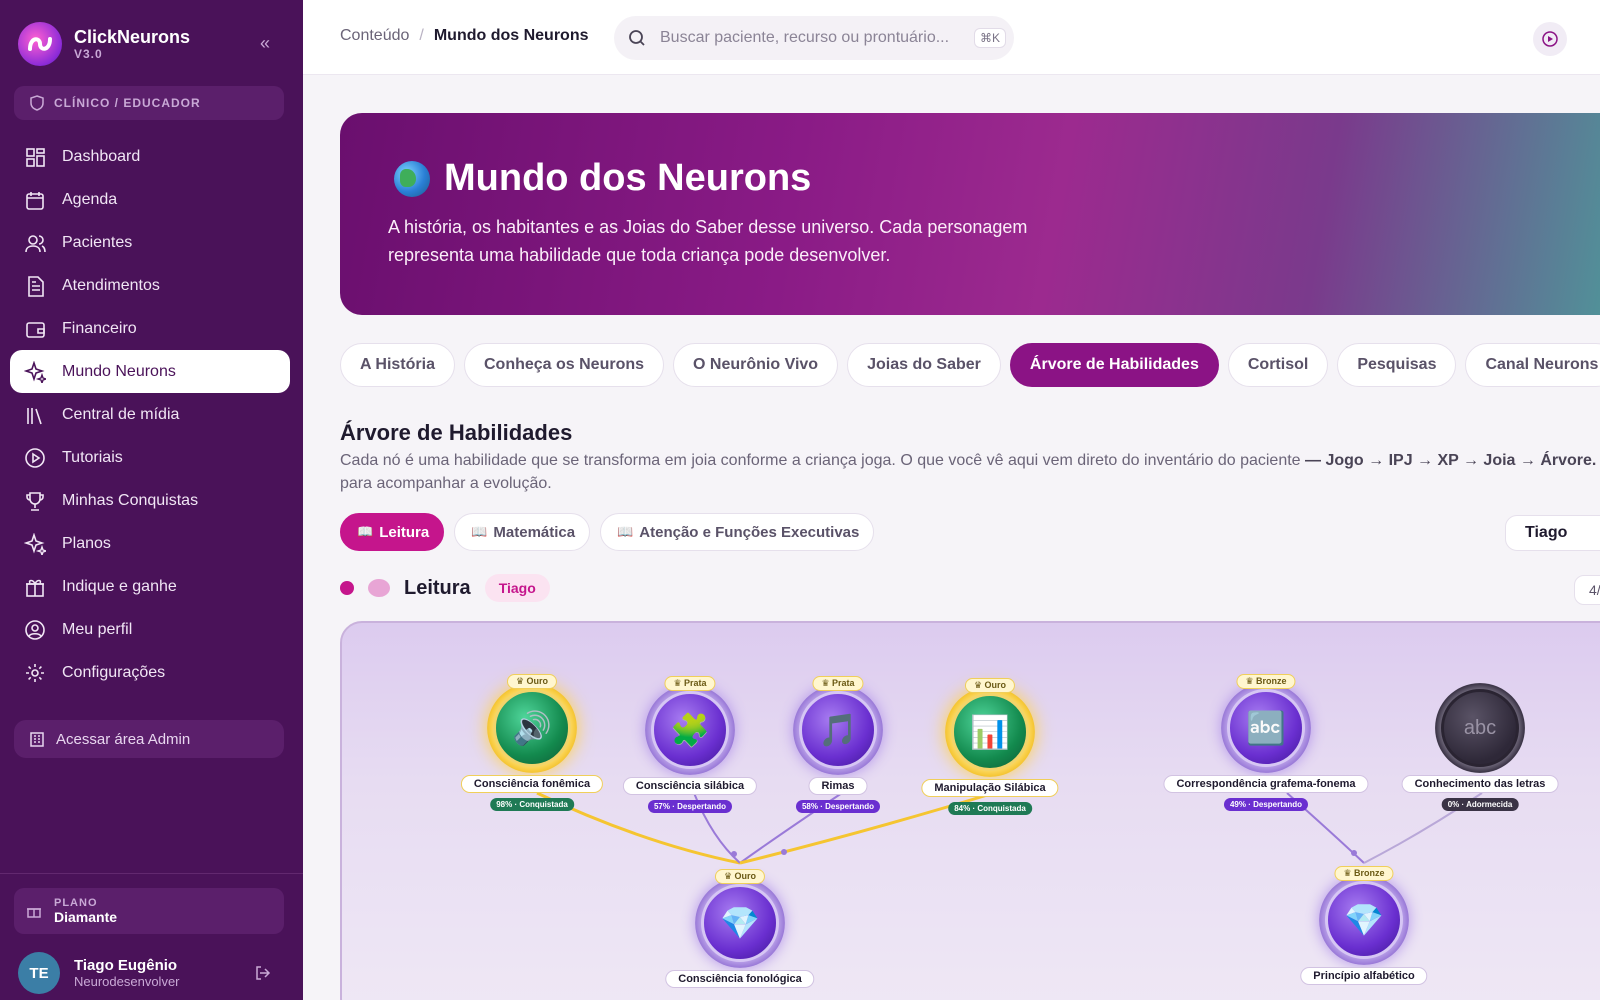 The image size is (1600, 1000). What do you see at coordinates (126, 965) in the screenshot?
I see `user-name: Tiago Eugênio` at bounding box center [126, 965].